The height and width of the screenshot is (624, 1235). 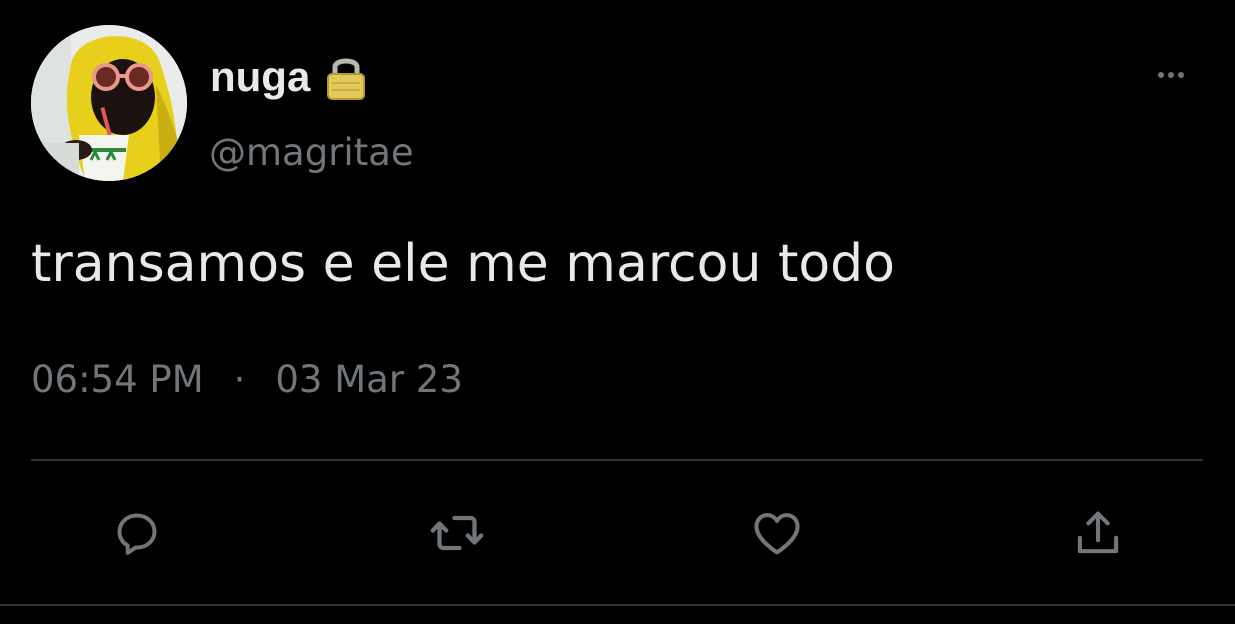 I want to click on profile-photo, so click(x=109, y=103).